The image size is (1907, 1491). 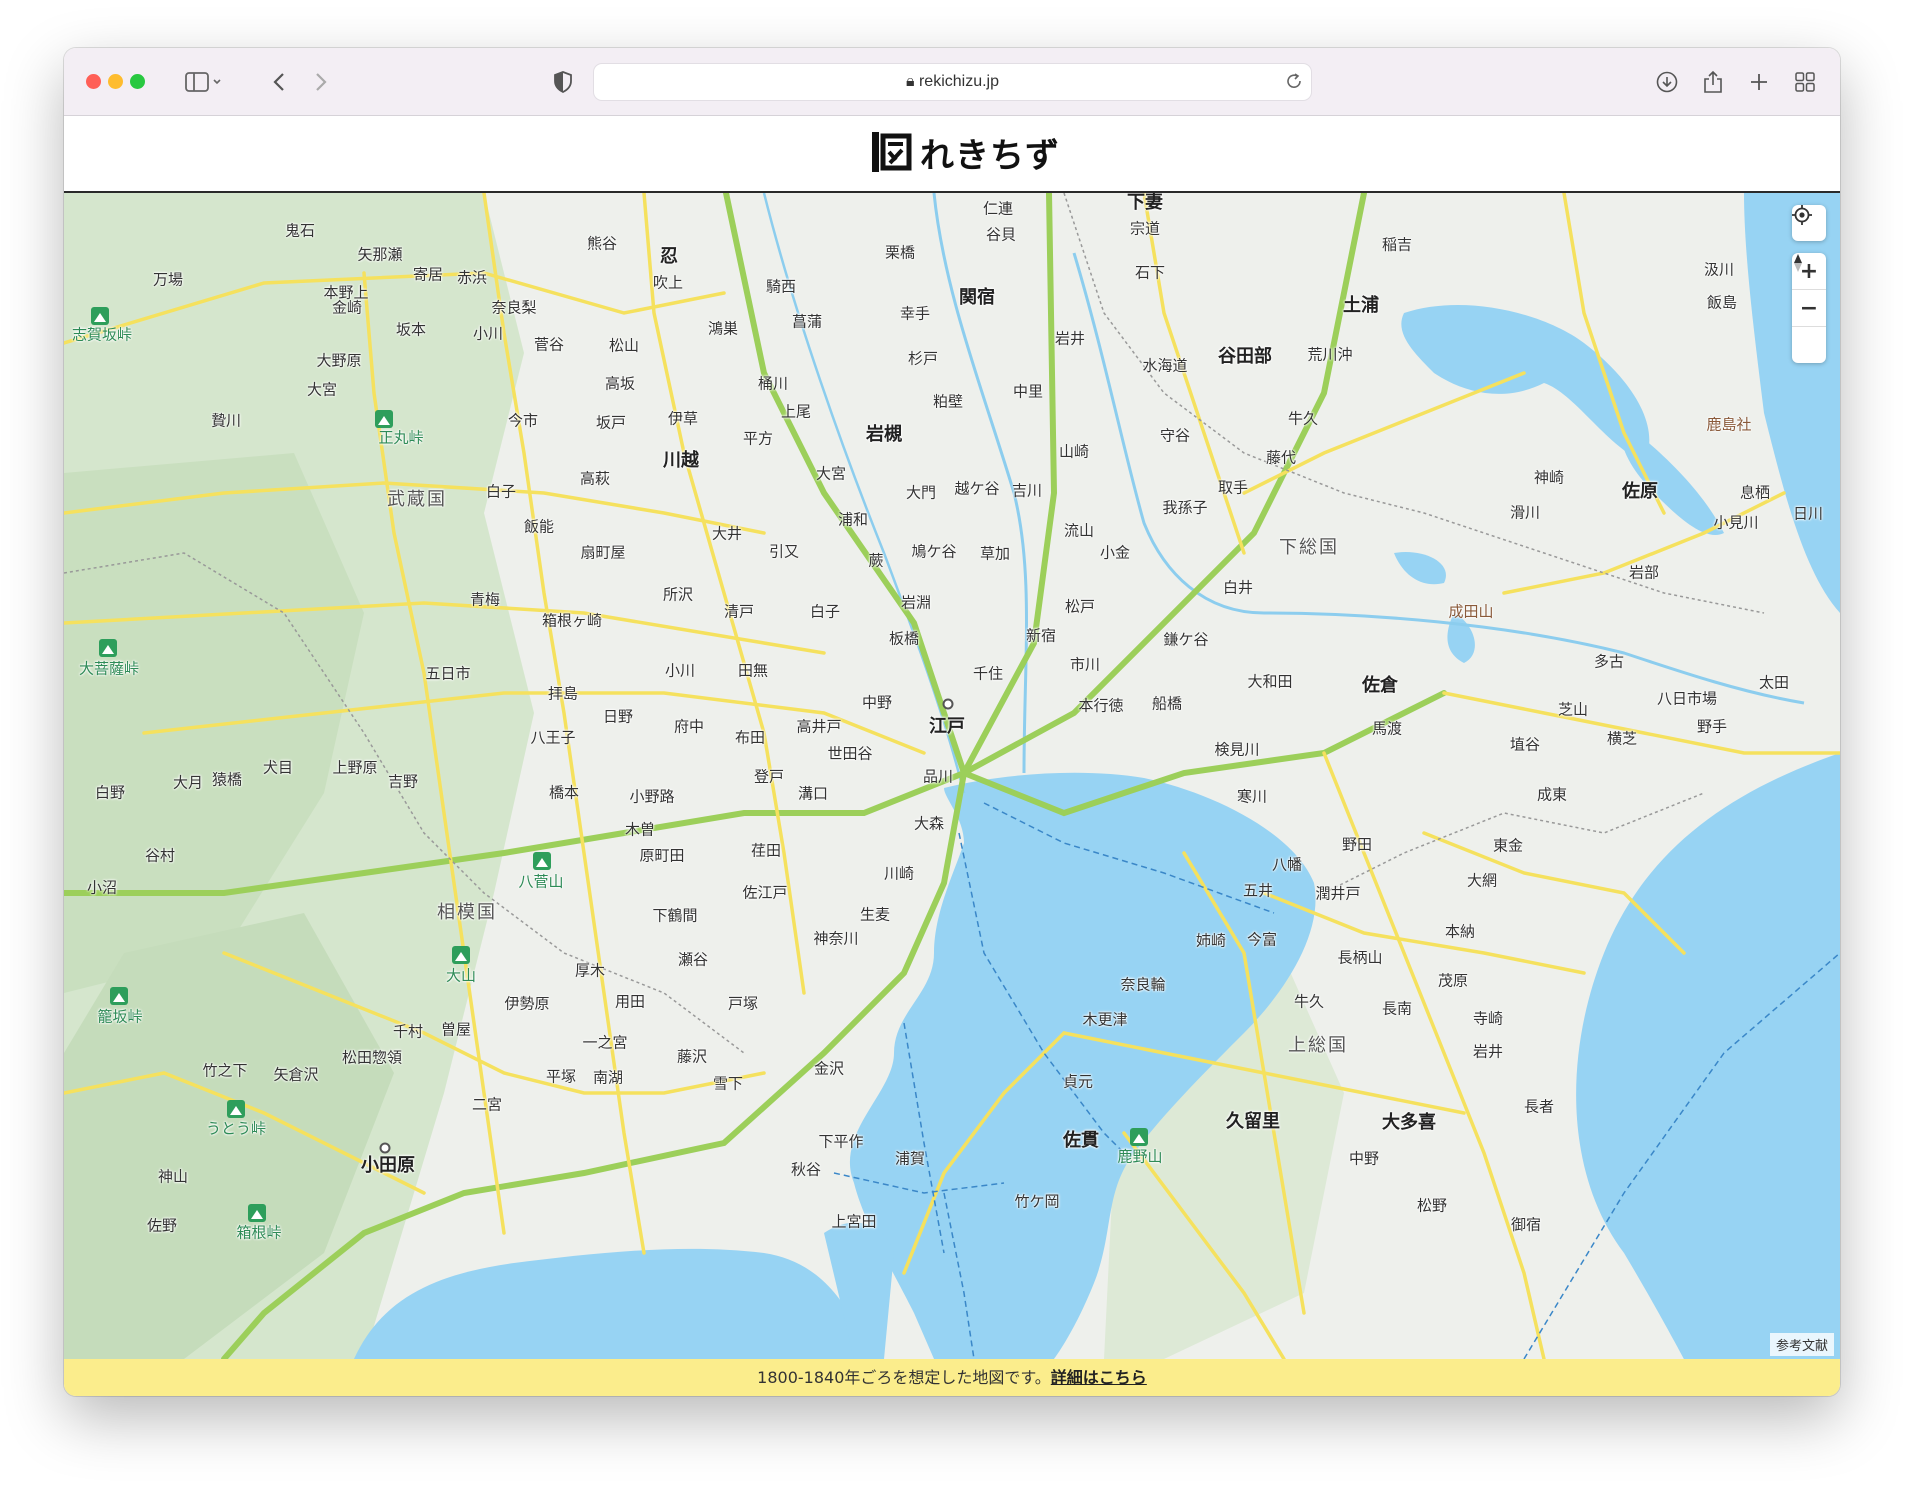 What do you see at coordinates (1387, 728) in the screenshot?
I see `place-label: 馬渡` at bounding box center [1387, 728].